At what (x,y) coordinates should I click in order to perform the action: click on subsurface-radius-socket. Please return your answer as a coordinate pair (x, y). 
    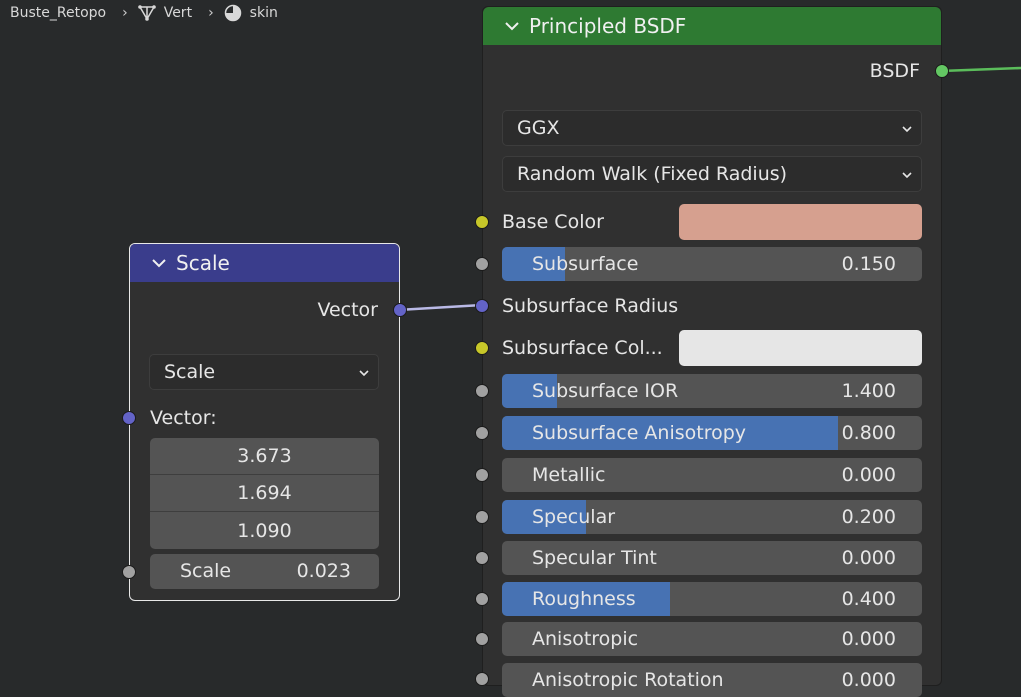
    Looking at the image, I should click on (482, 306).